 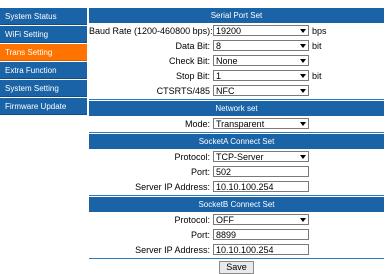 What do you see at coordinates (227, 61) in the screenshot?
I see `check-bit-value: None` at bounding box center [227, 61].